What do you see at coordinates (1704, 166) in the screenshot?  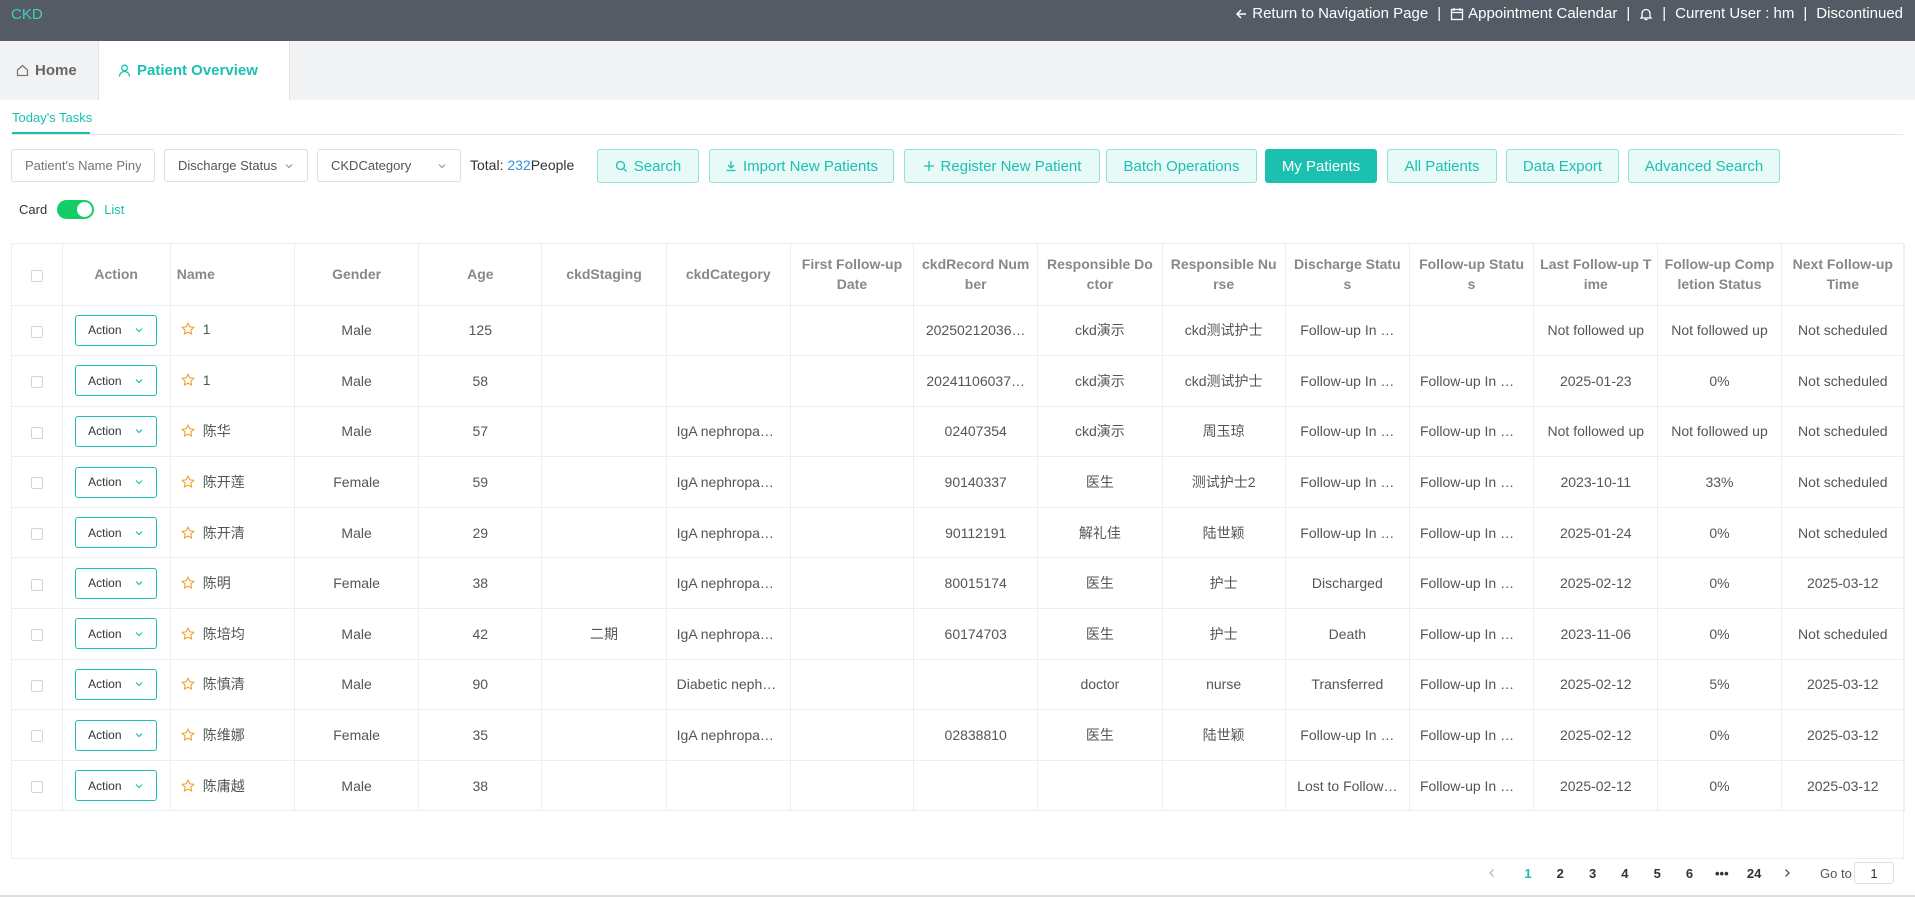 I see `advanced-search-button: Advanced Search` at bounding box center [1704, 166].